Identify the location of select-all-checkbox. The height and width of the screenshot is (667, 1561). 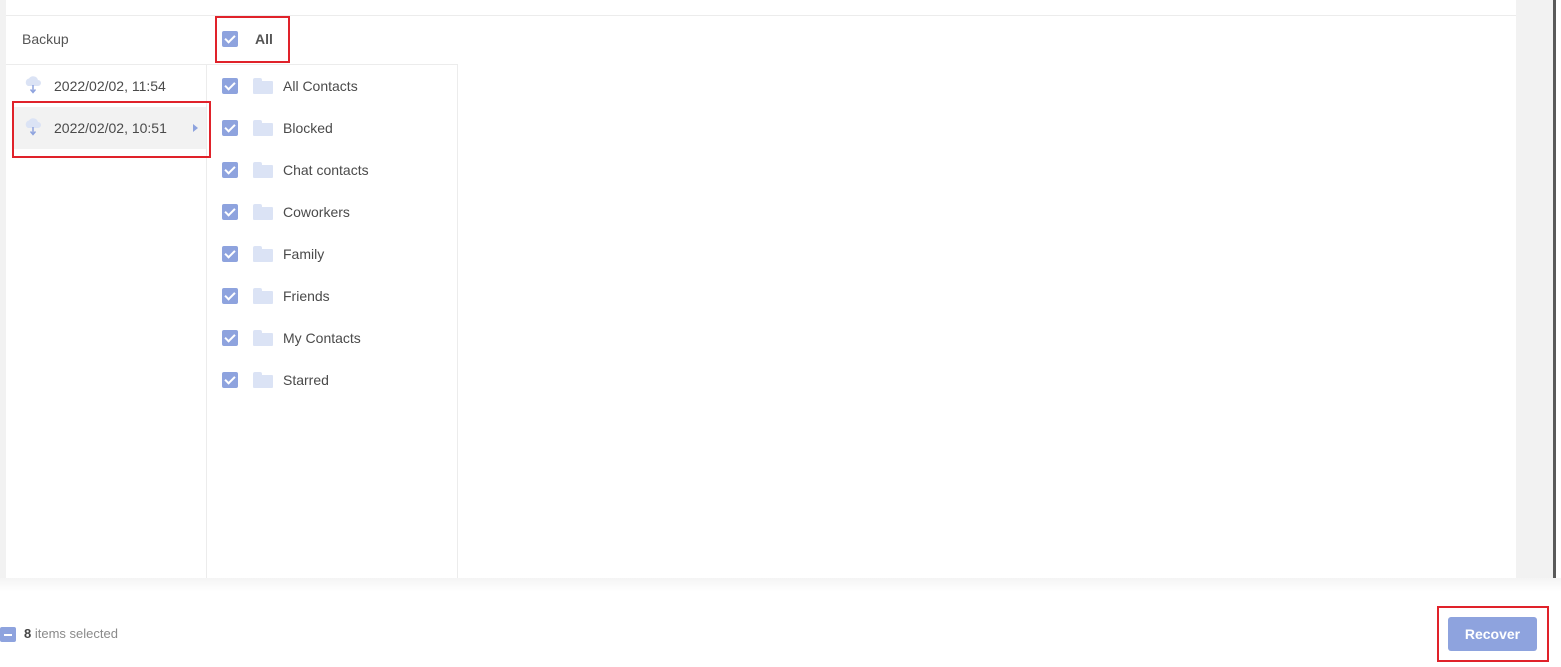
(230, 39).